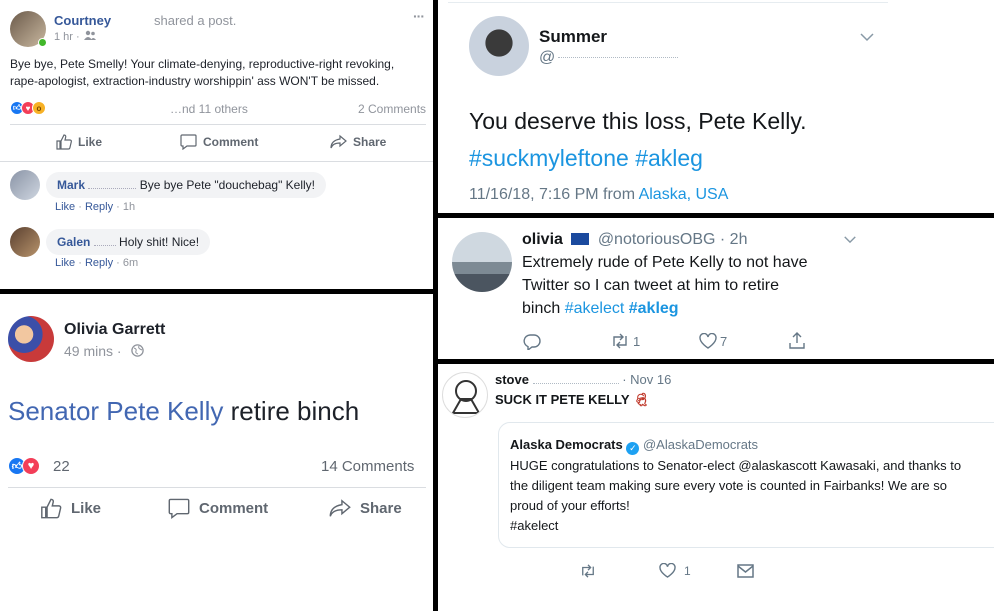 The width and height of the screenshot is (994, 611). Describe the element at coordinates (641, 399) in the screenshot. I see `dancer-emoji-icon: 💃︎` at that location.